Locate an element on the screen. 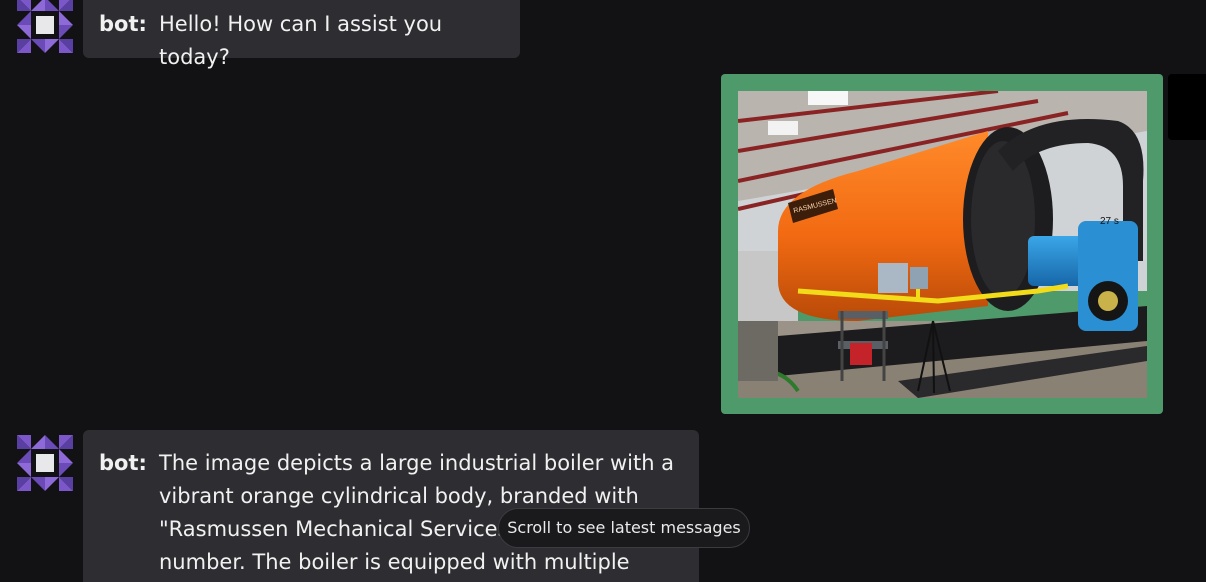  scroll-to-latest-button: Scroll to see latest messages is located at coordinates (624, 528).